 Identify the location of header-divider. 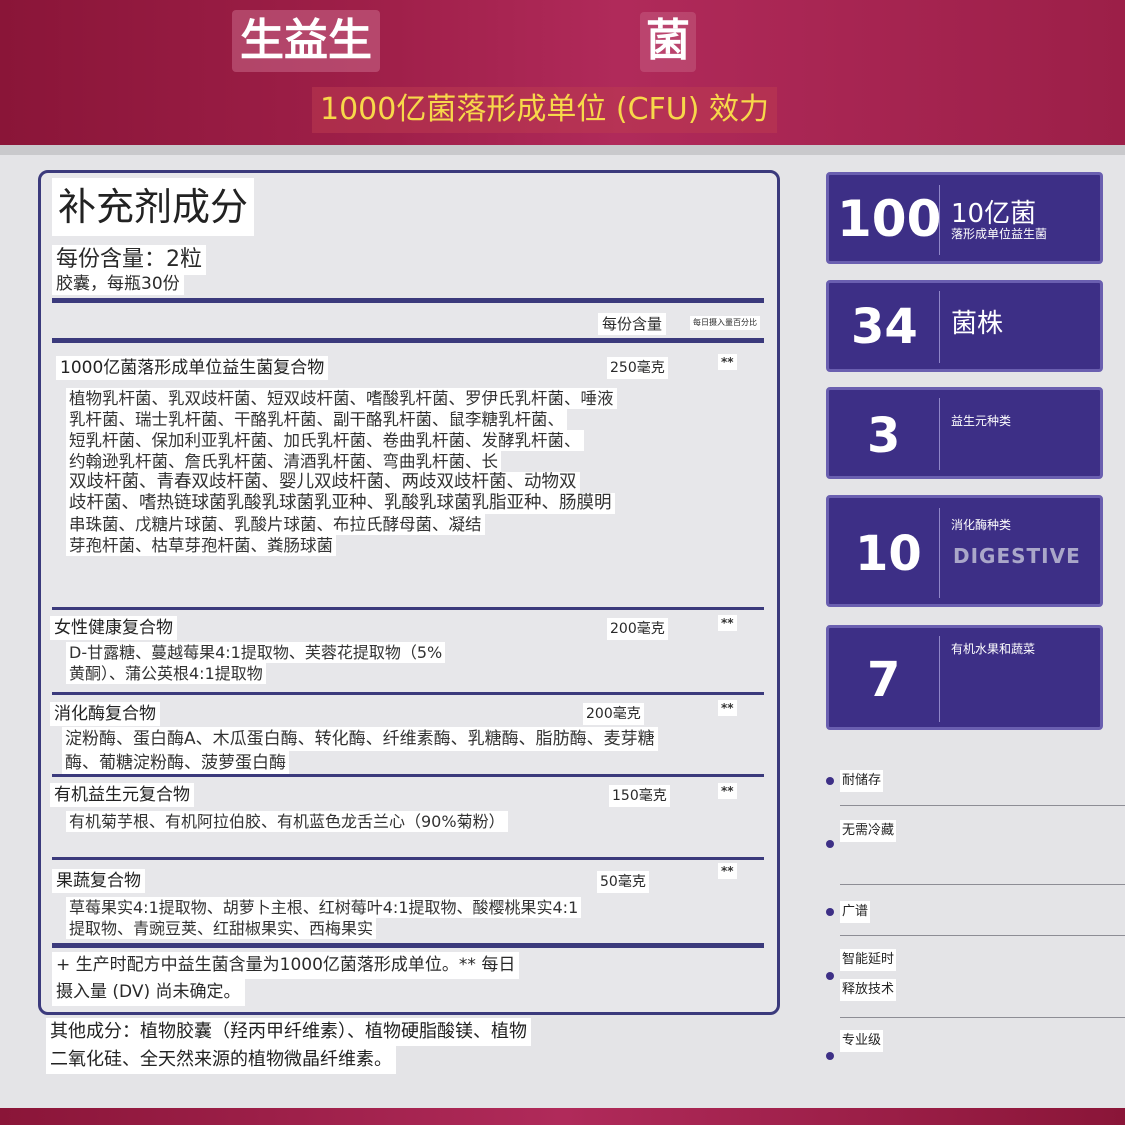
(562, 150).